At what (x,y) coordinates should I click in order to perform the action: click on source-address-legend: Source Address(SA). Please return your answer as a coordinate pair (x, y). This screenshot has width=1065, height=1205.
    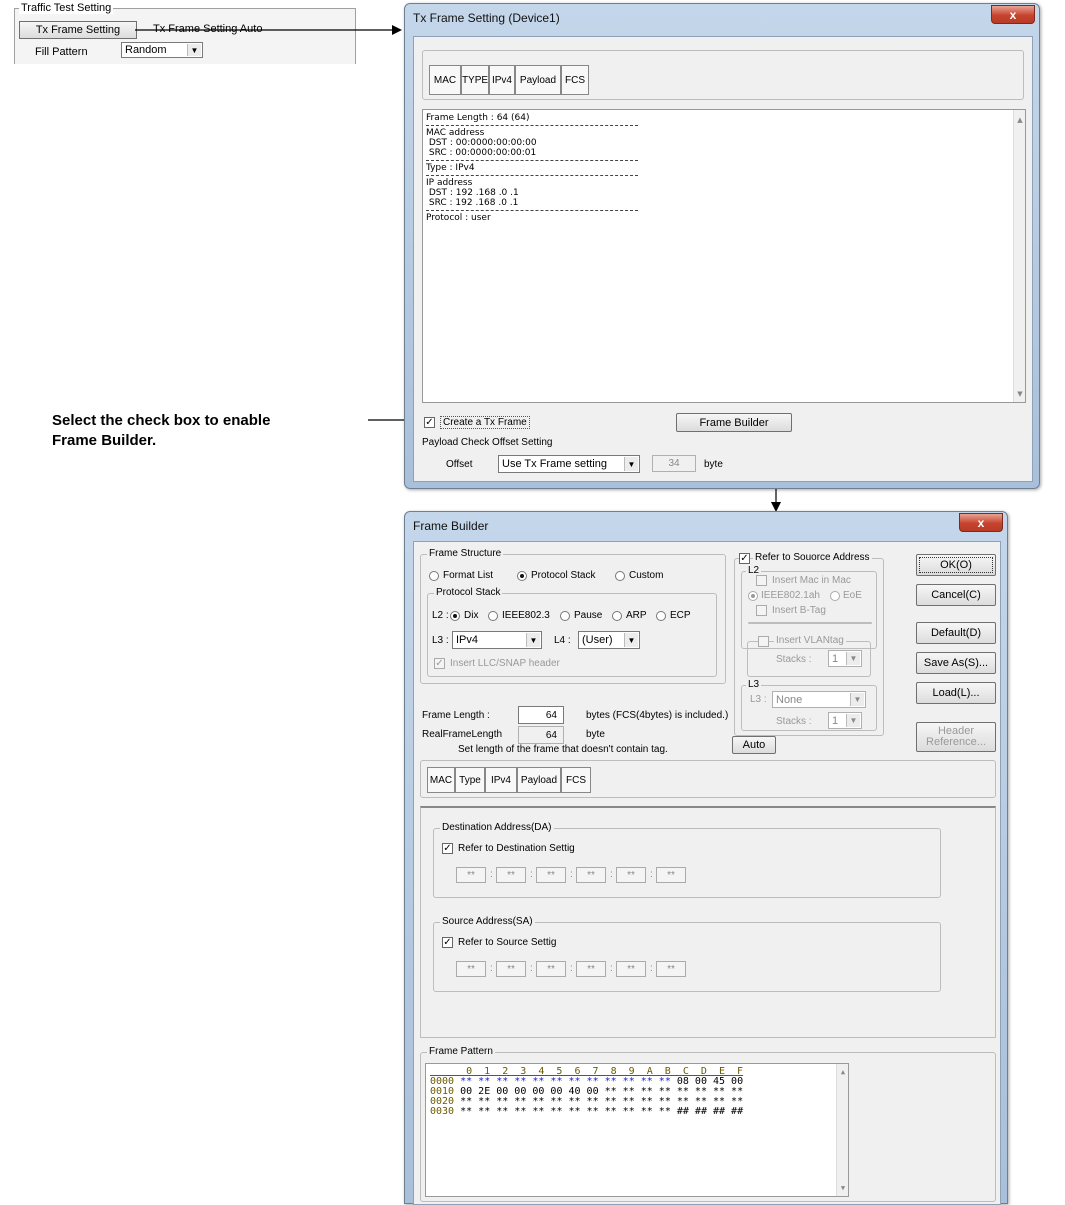
    Looking at the image, I should click on (487, 921).